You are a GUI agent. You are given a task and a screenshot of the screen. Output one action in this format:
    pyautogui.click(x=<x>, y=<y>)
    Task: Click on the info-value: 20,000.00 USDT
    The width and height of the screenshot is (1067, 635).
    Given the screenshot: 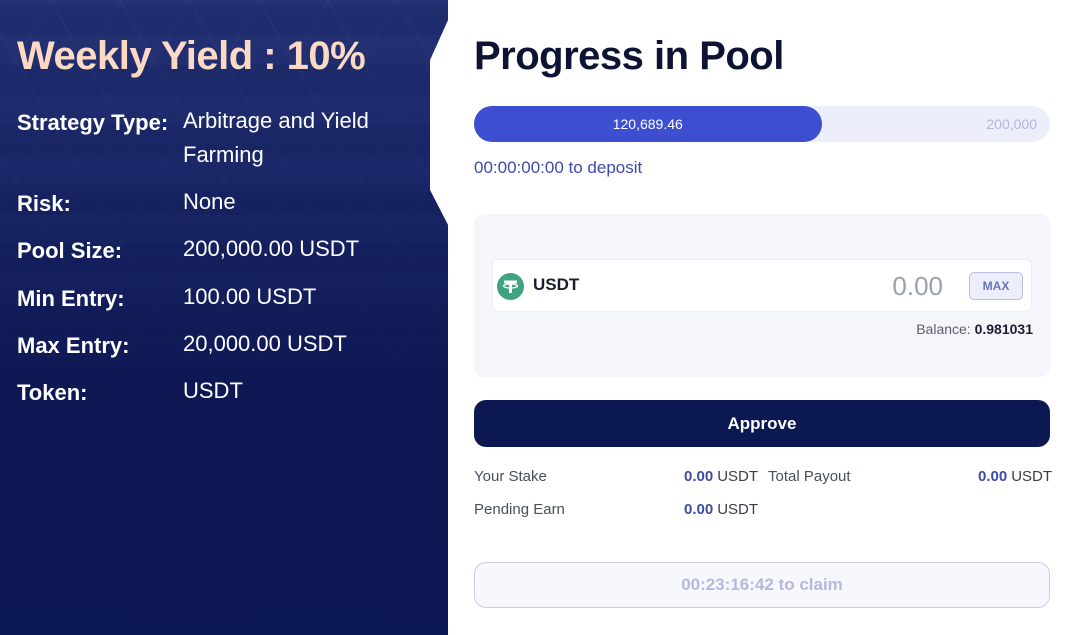 What is the action you would take?
    pyautogui.click(x=265, y=343)
    